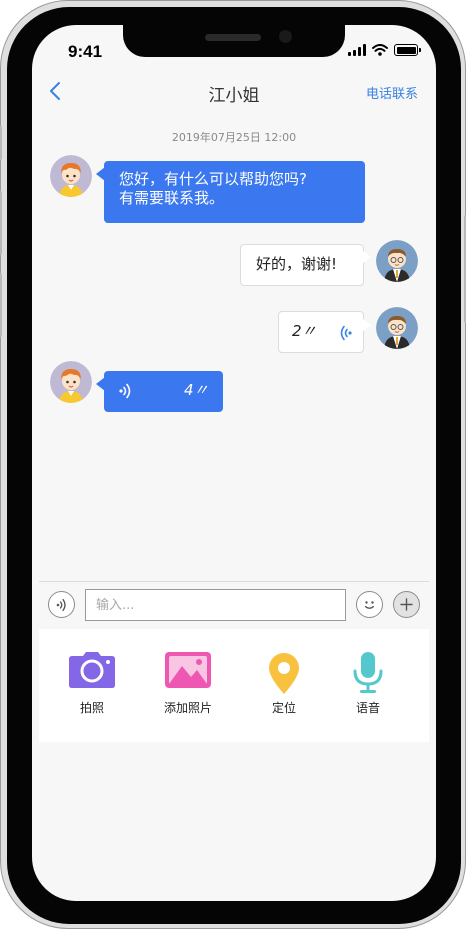  What do you see at coordinates (367, 708) in the screenshot?
I see `tool-label: 语音` at bounding box center [367, 708].